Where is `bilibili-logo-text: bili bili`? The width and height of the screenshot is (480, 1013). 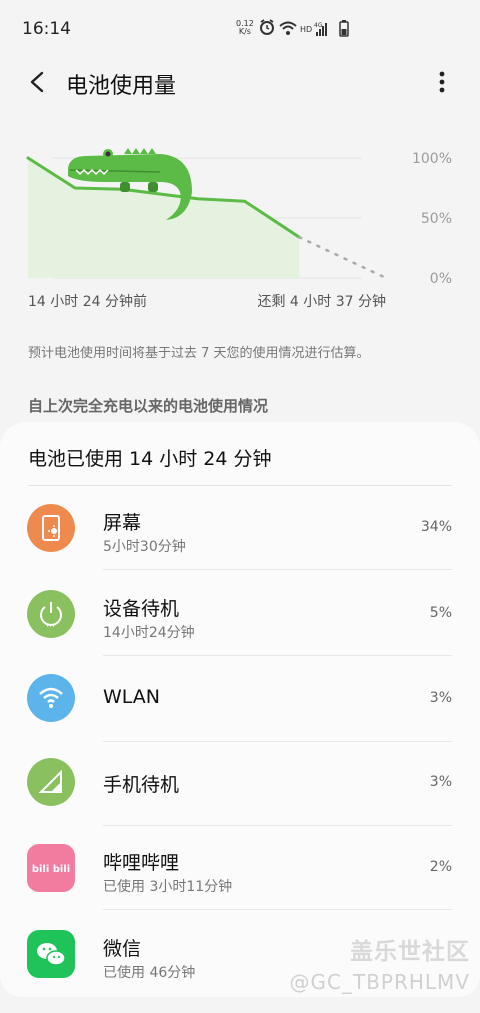 bilibili-logo-text: bili bili is located at coordinates (51, 869).